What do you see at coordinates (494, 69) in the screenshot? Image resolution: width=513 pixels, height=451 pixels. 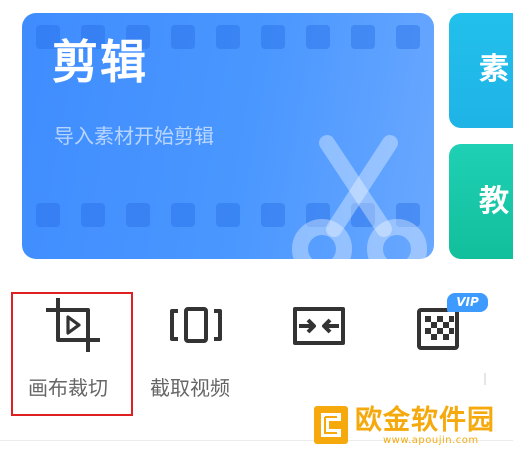 I see `materials-card-label: 素` at bounding box center [494, 69].